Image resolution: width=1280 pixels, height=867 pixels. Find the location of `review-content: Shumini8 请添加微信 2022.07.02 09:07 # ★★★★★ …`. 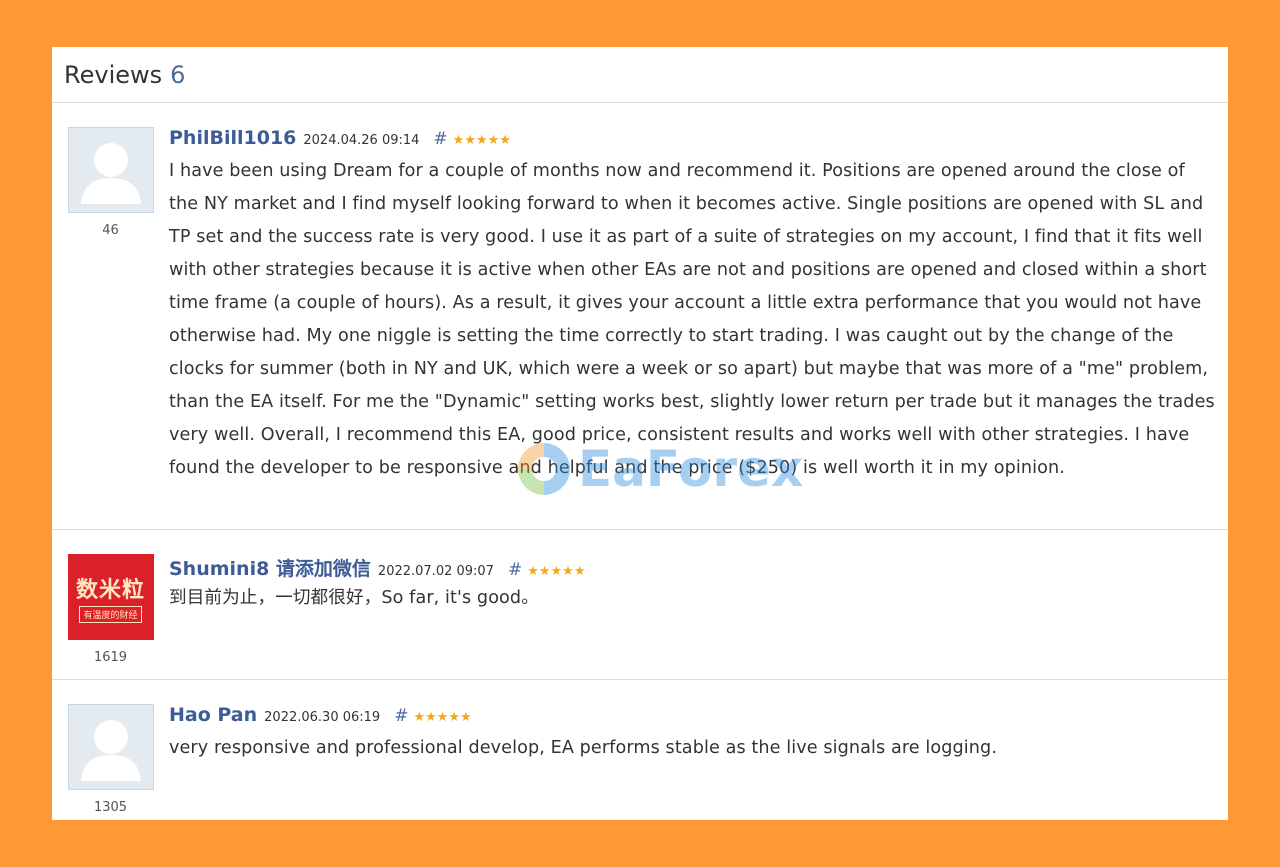

review-content: Shumini8 请添加微信 2022.07.02 09:07 # ★★★★★ … is located at coordinates (698, 604).